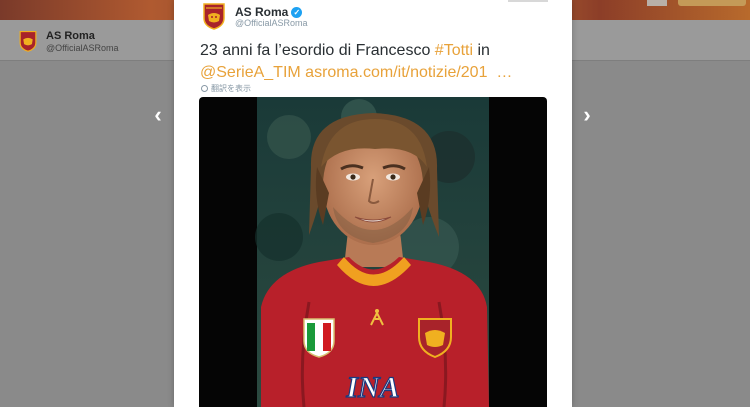 This screenshot has height=407, width=750. I want to click on background-account-handle: @OfficialASRoma, so click(82, 48).